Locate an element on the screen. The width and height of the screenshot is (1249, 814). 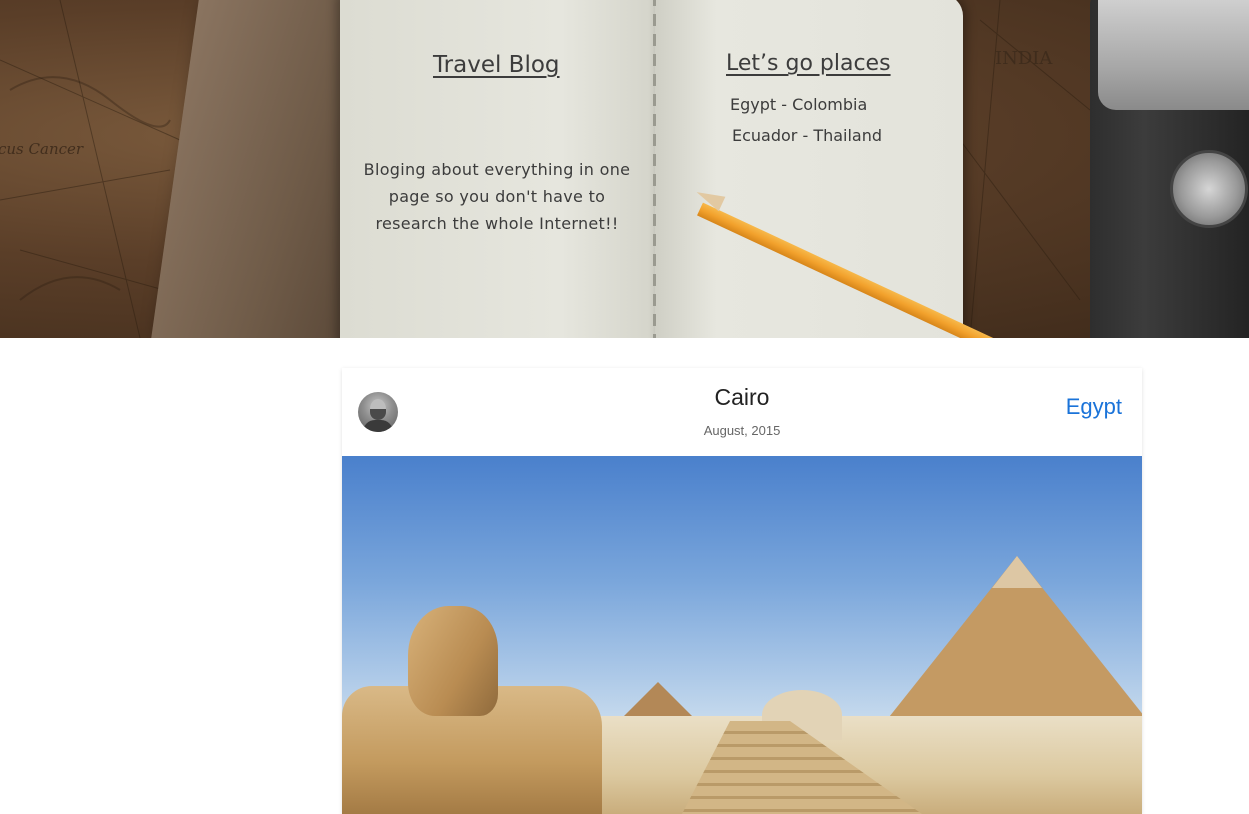
map-label-india: INDIA is located at coordinates (1024, 58).